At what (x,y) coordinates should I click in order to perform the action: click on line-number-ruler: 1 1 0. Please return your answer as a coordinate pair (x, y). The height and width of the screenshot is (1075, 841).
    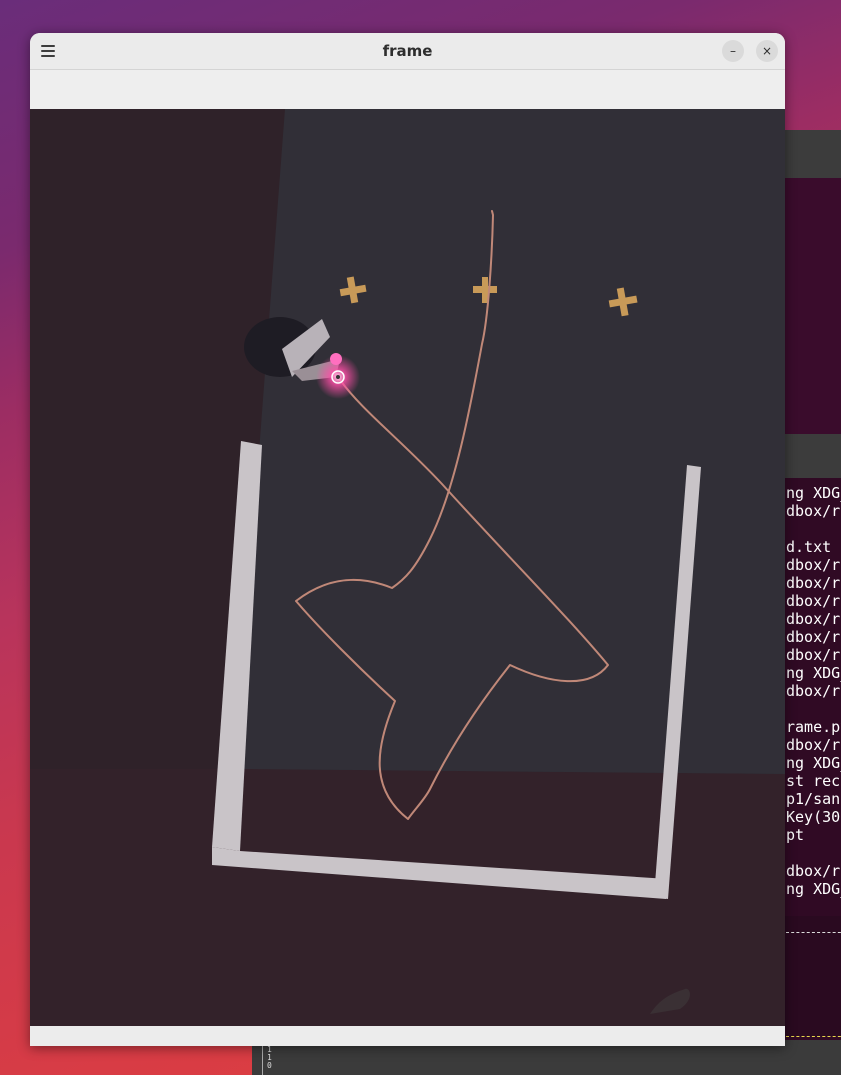
    Looking at the image, I should click on (272, 1060).